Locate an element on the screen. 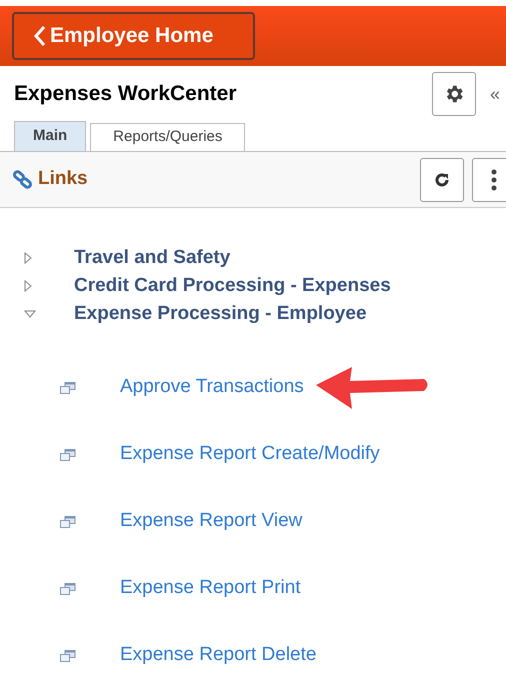 This screenshot has height=679, width=506. workcenter-title: Expenses WorkCenter is located at coordinates (125, 94).